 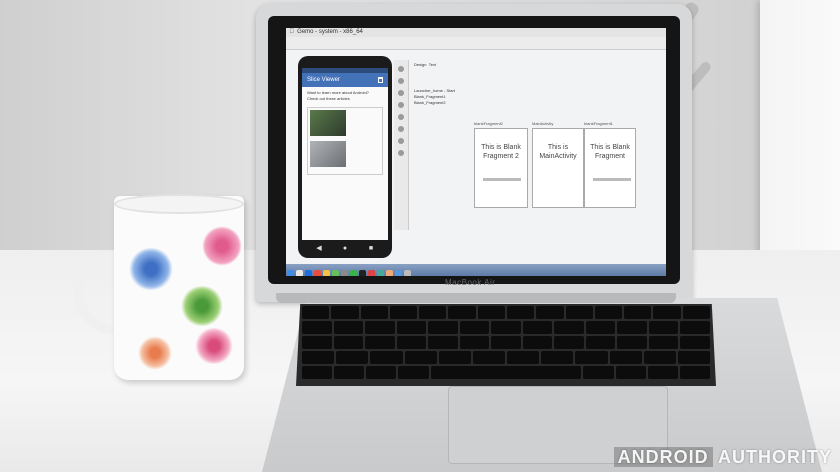 What do you see at coordinates (401, 145) in the screenshot?
I see `emulator-tool-strip` at bounding box center [401, 145].